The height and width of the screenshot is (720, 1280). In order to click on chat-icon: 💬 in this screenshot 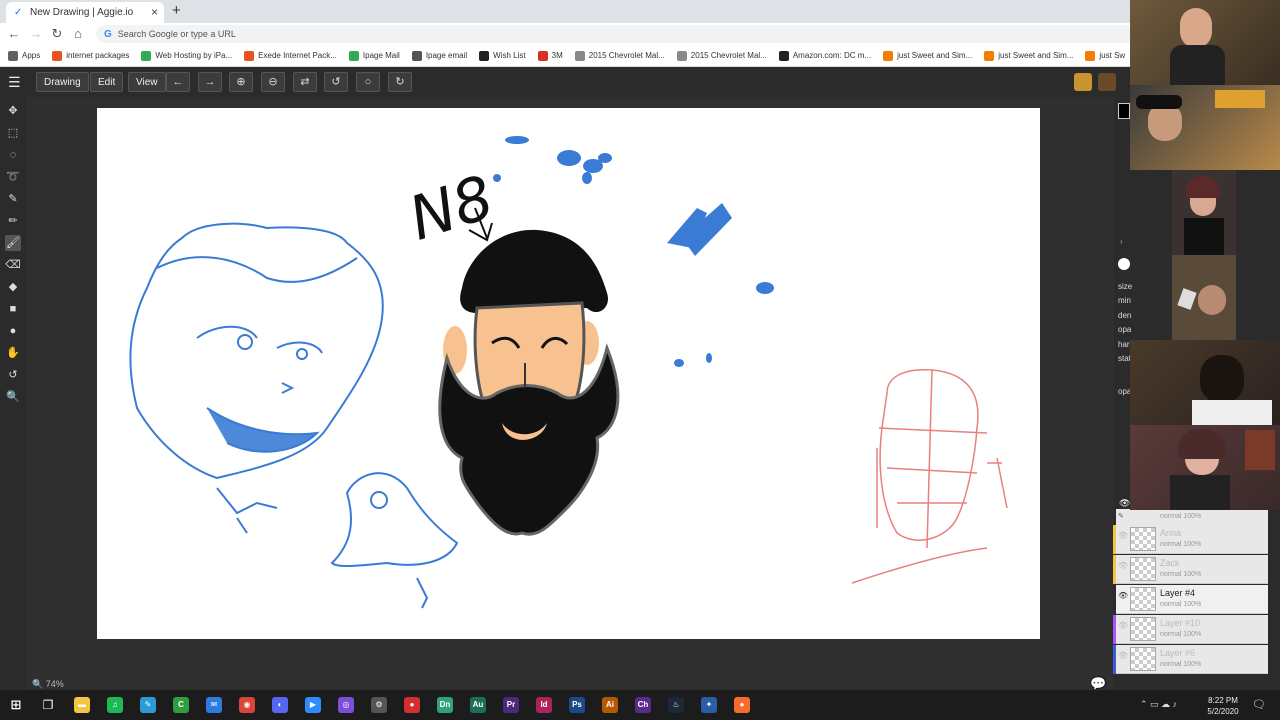, I will do `click(1098, 683)`.